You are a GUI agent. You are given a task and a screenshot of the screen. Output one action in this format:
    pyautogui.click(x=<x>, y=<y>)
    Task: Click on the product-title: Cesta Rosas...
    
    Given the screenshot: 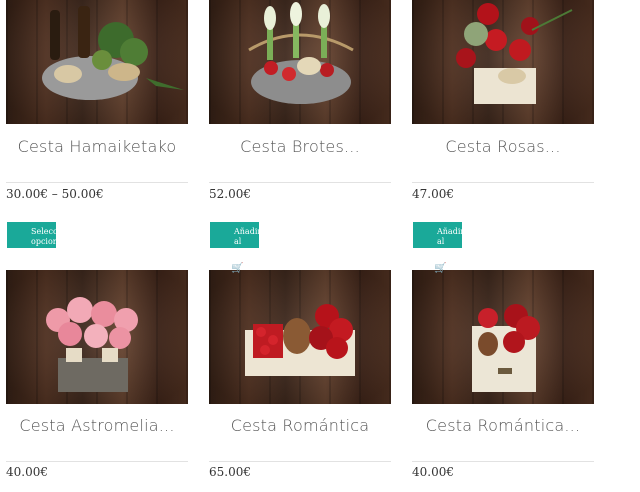 What is the action you would take?
    pyautogui.click(x=503, y=146)
    